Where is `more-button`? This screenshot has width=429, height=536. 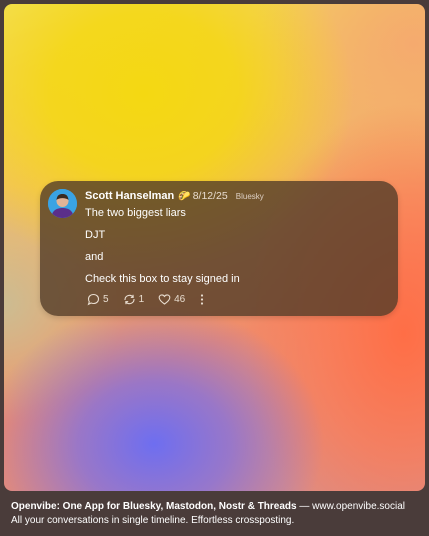 more-button is located at coordinates (203, 299).